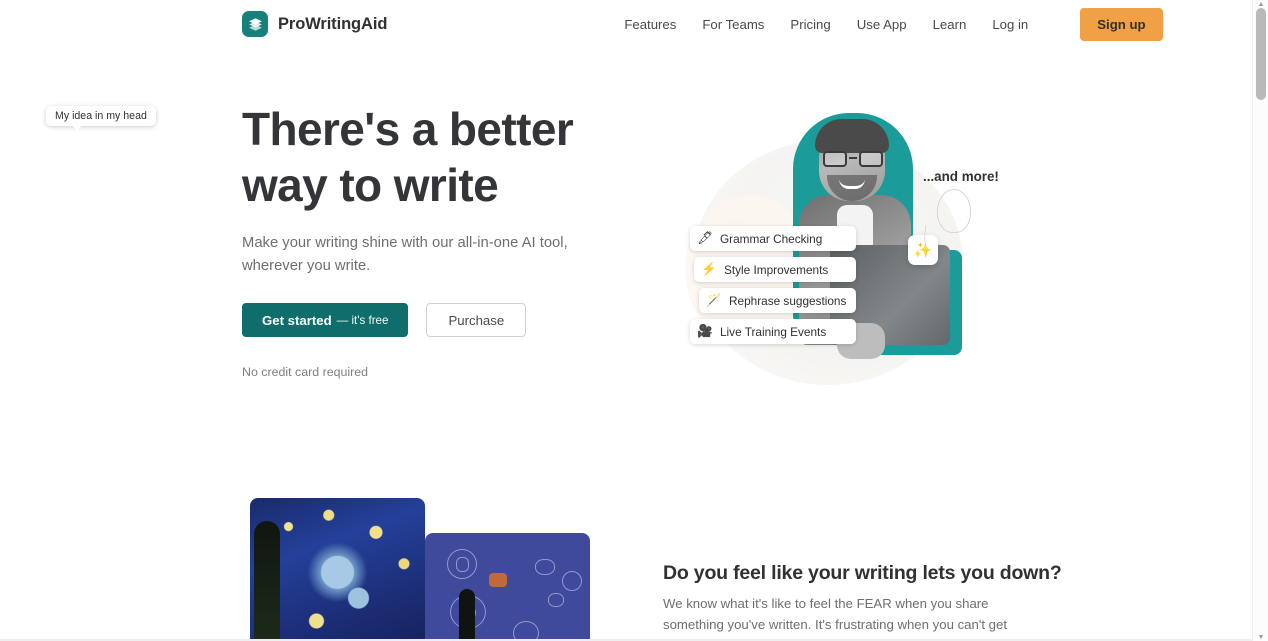 The height and width of the screenshot is (641, 1268). What do you see at coordinates (852, 136) in the screenshot?
I see `hair` at bounding box center [852, 136].